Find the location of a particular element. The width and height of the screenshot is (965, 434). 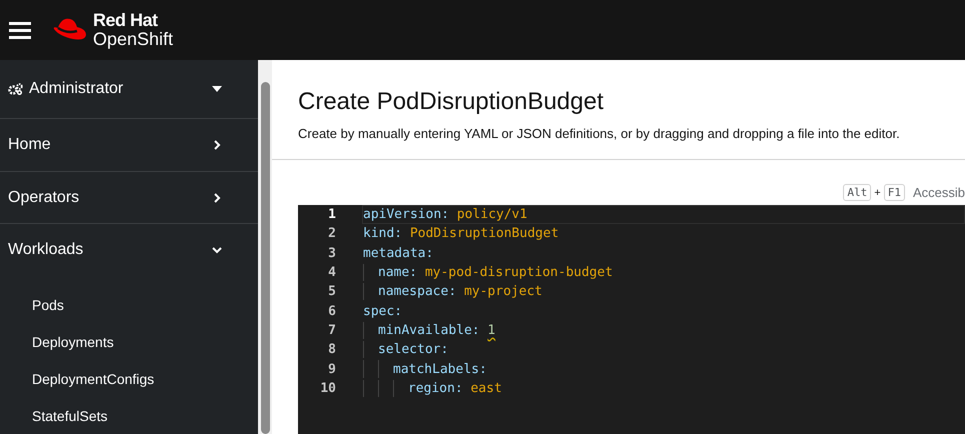

yaml-value: my-pod-disruption-budget is located at coordinates (518, 272).